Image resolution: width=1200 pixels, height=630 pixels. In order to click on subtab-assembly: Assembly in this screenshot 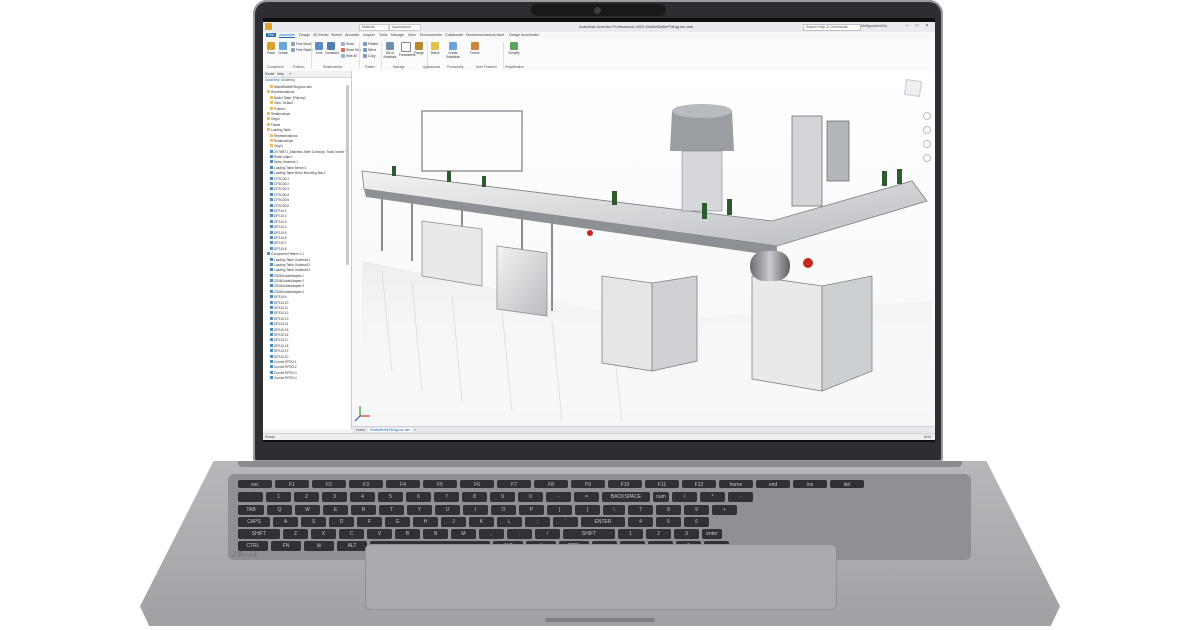, I will do `click(272, 80)`.